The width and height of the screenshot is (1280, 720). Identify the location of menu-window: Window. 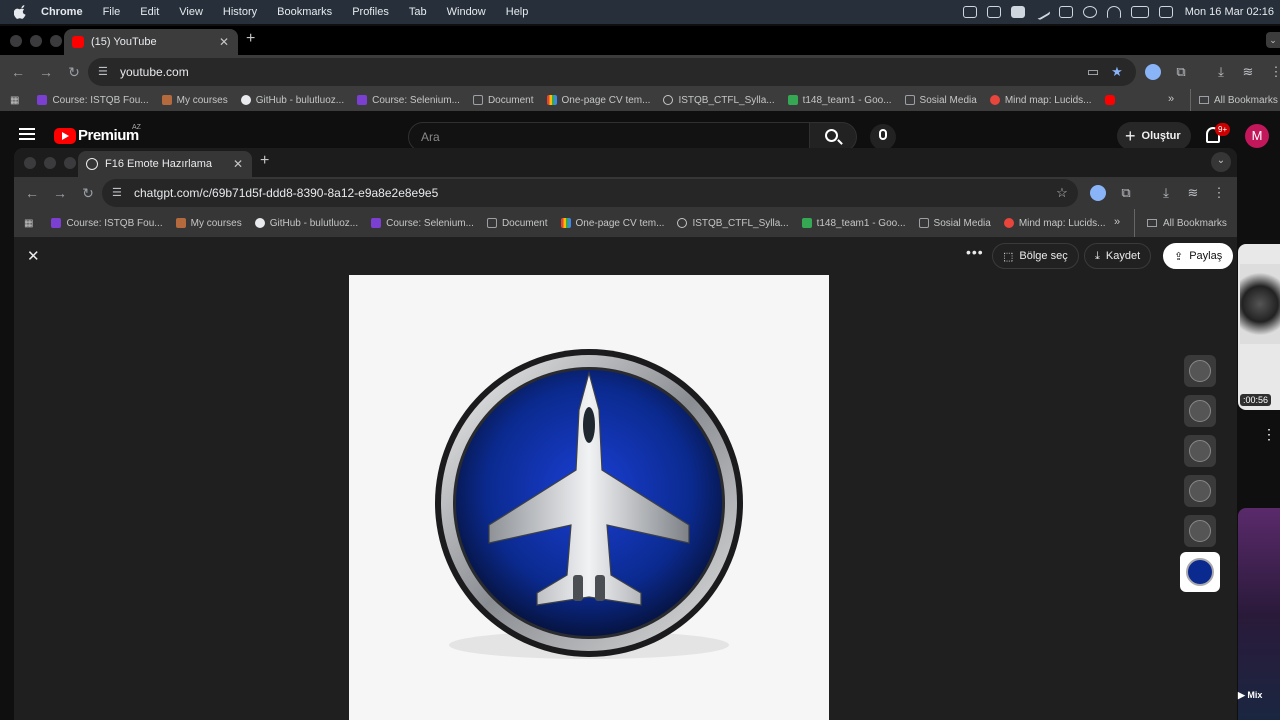
(466, 12).